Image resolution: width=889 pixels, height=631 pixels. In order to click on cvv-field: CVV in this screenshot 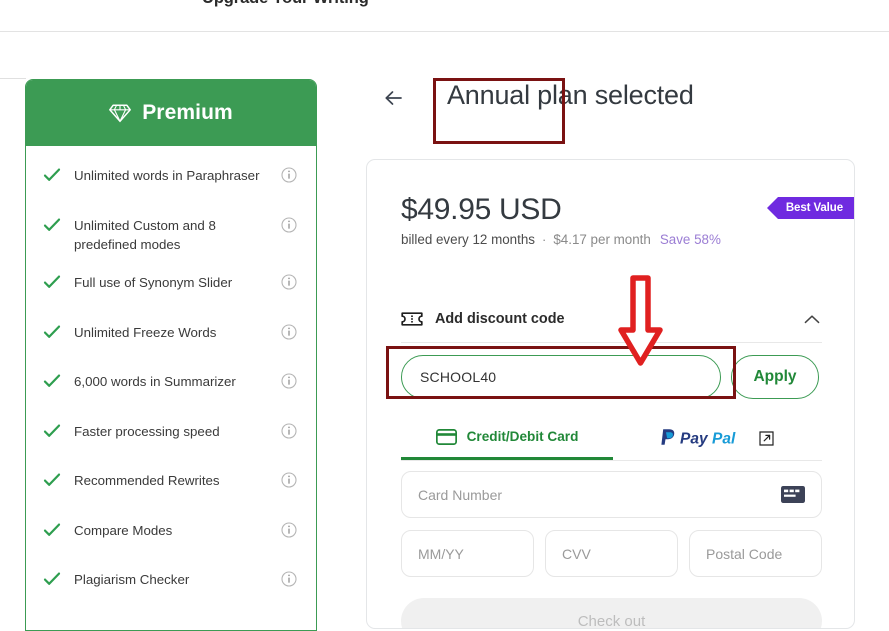, I will do `click(611, 553)`.